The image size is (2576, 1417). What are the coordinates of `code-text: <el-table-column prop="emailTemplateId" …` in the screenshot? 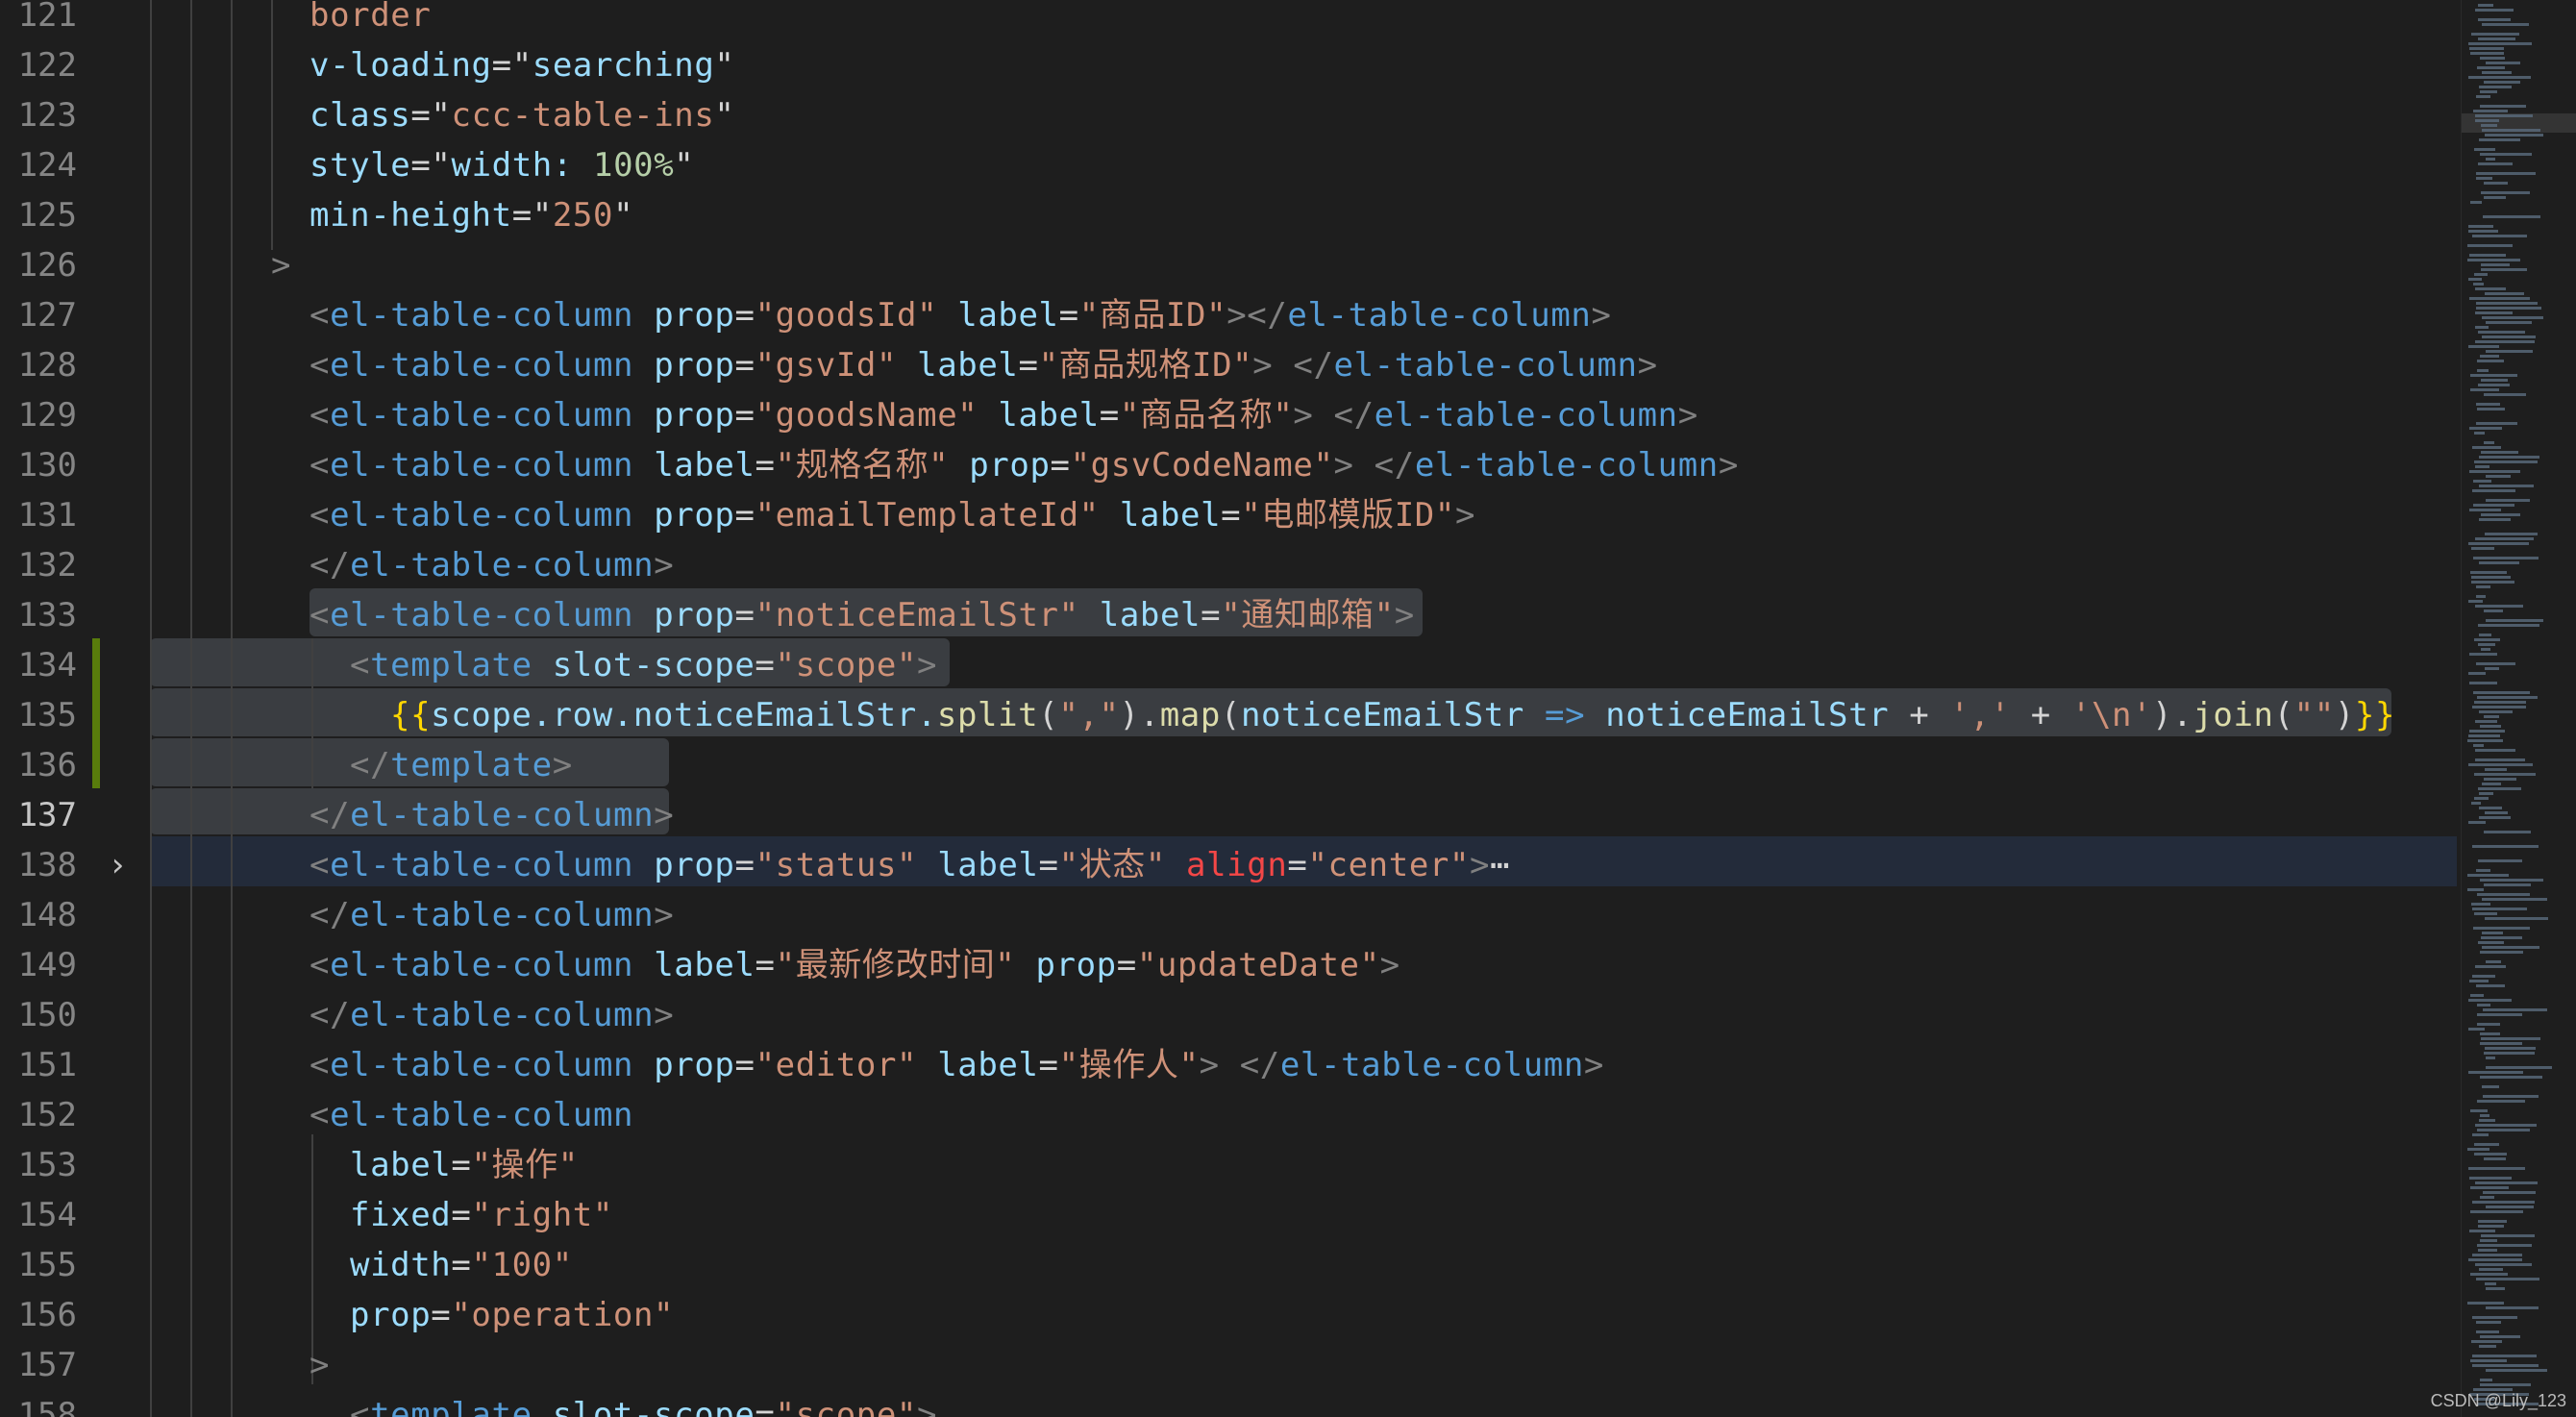 It's located at (893, 515).